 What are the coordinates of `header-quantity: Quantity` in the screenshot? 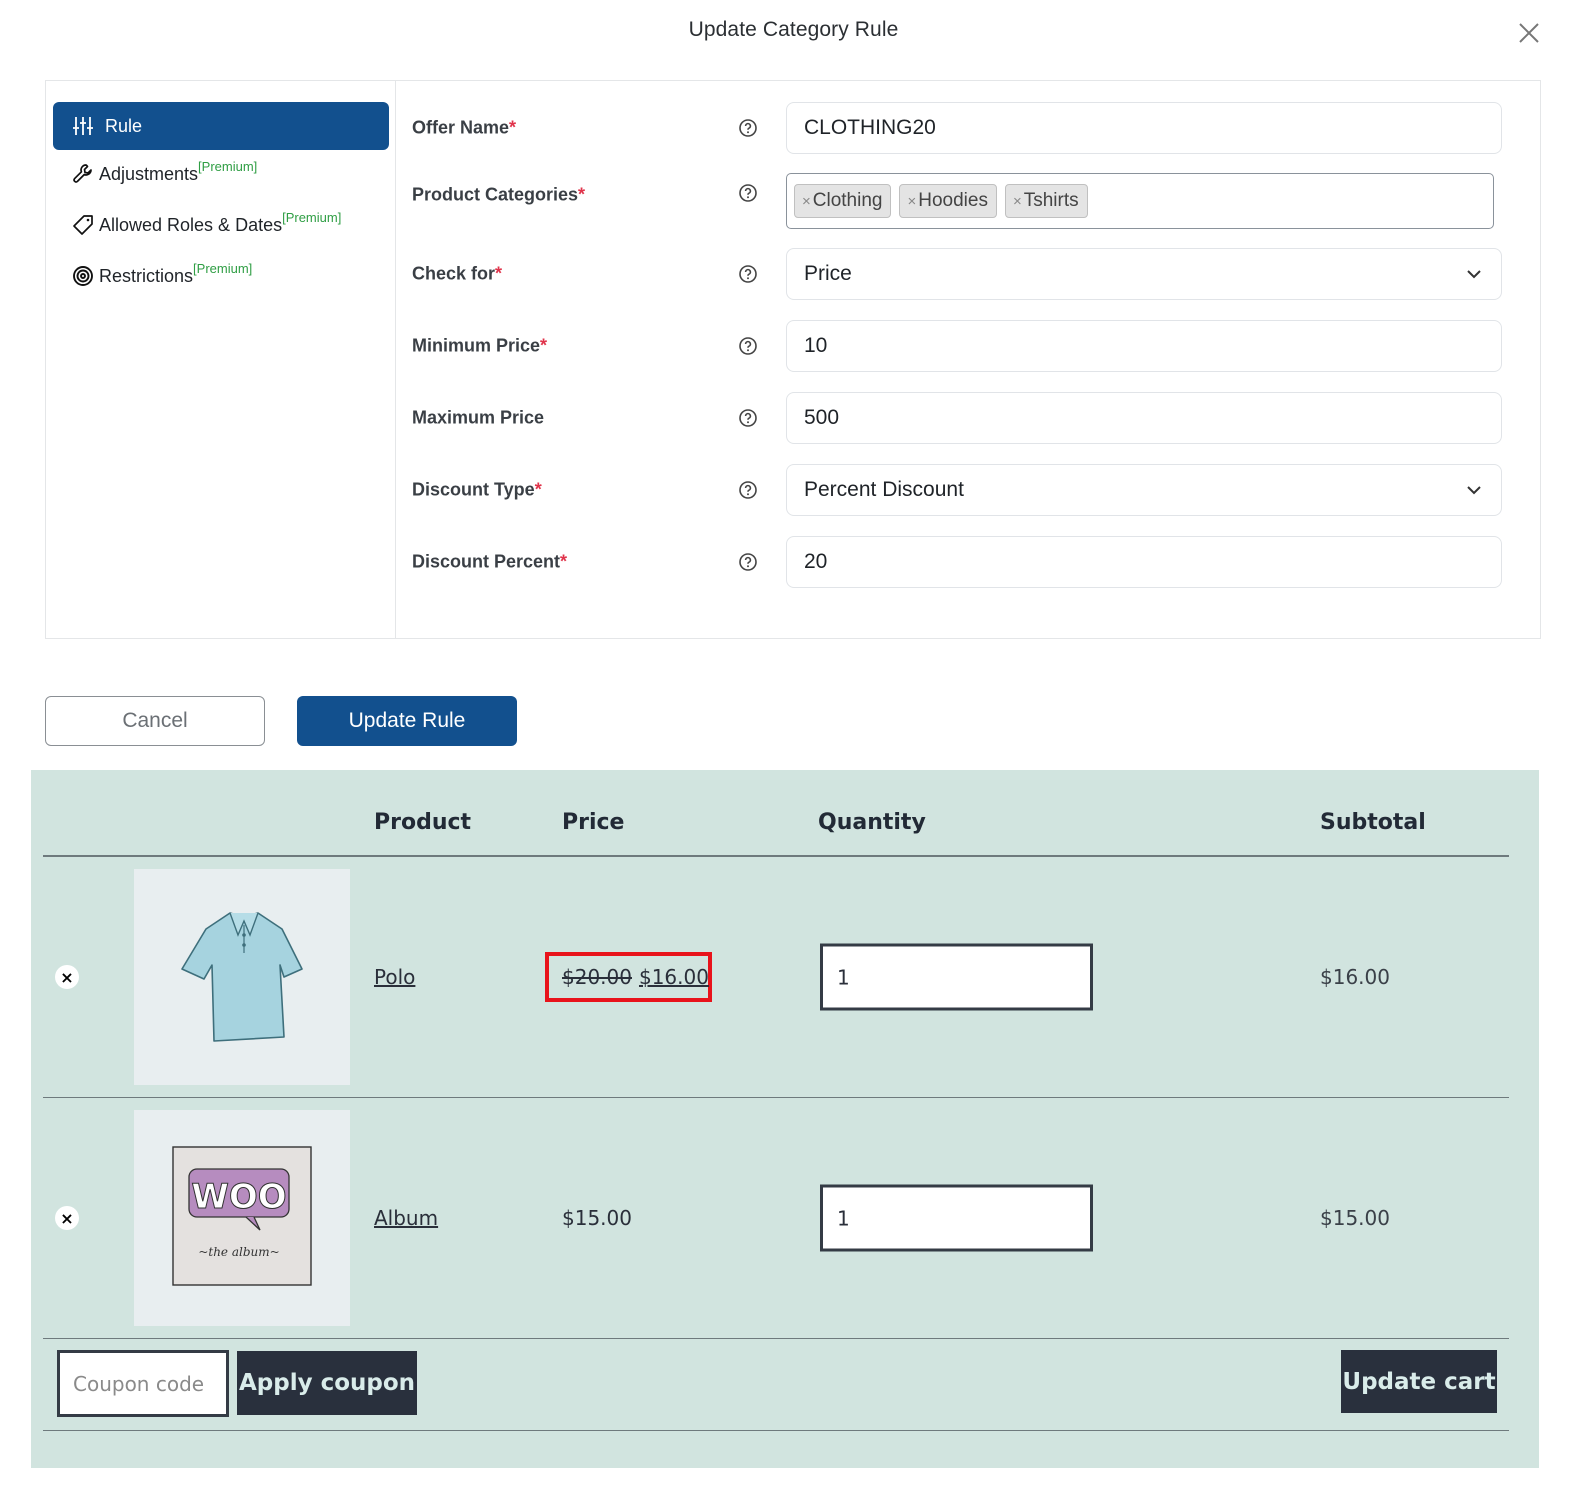 It's located at (872, 822).